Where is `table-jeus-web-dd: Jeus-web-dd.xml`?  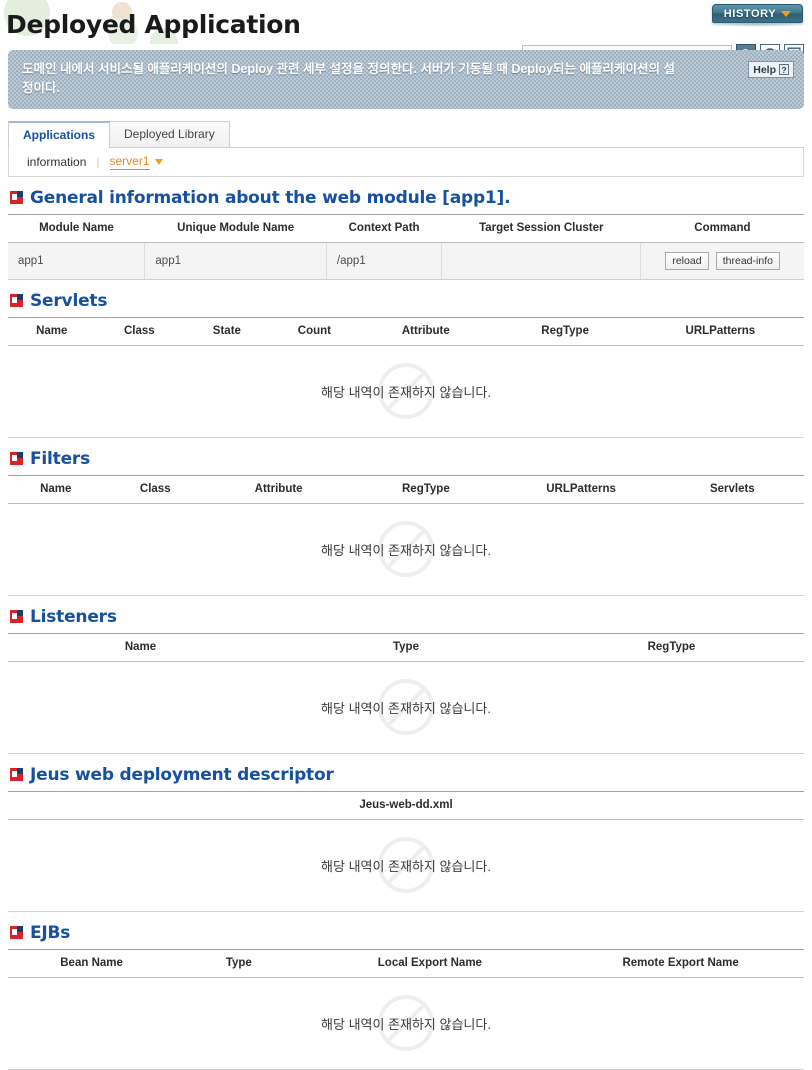
table-jeus-web-dd: Jeus-web-dd.xml is located at coordinates (406, 805).